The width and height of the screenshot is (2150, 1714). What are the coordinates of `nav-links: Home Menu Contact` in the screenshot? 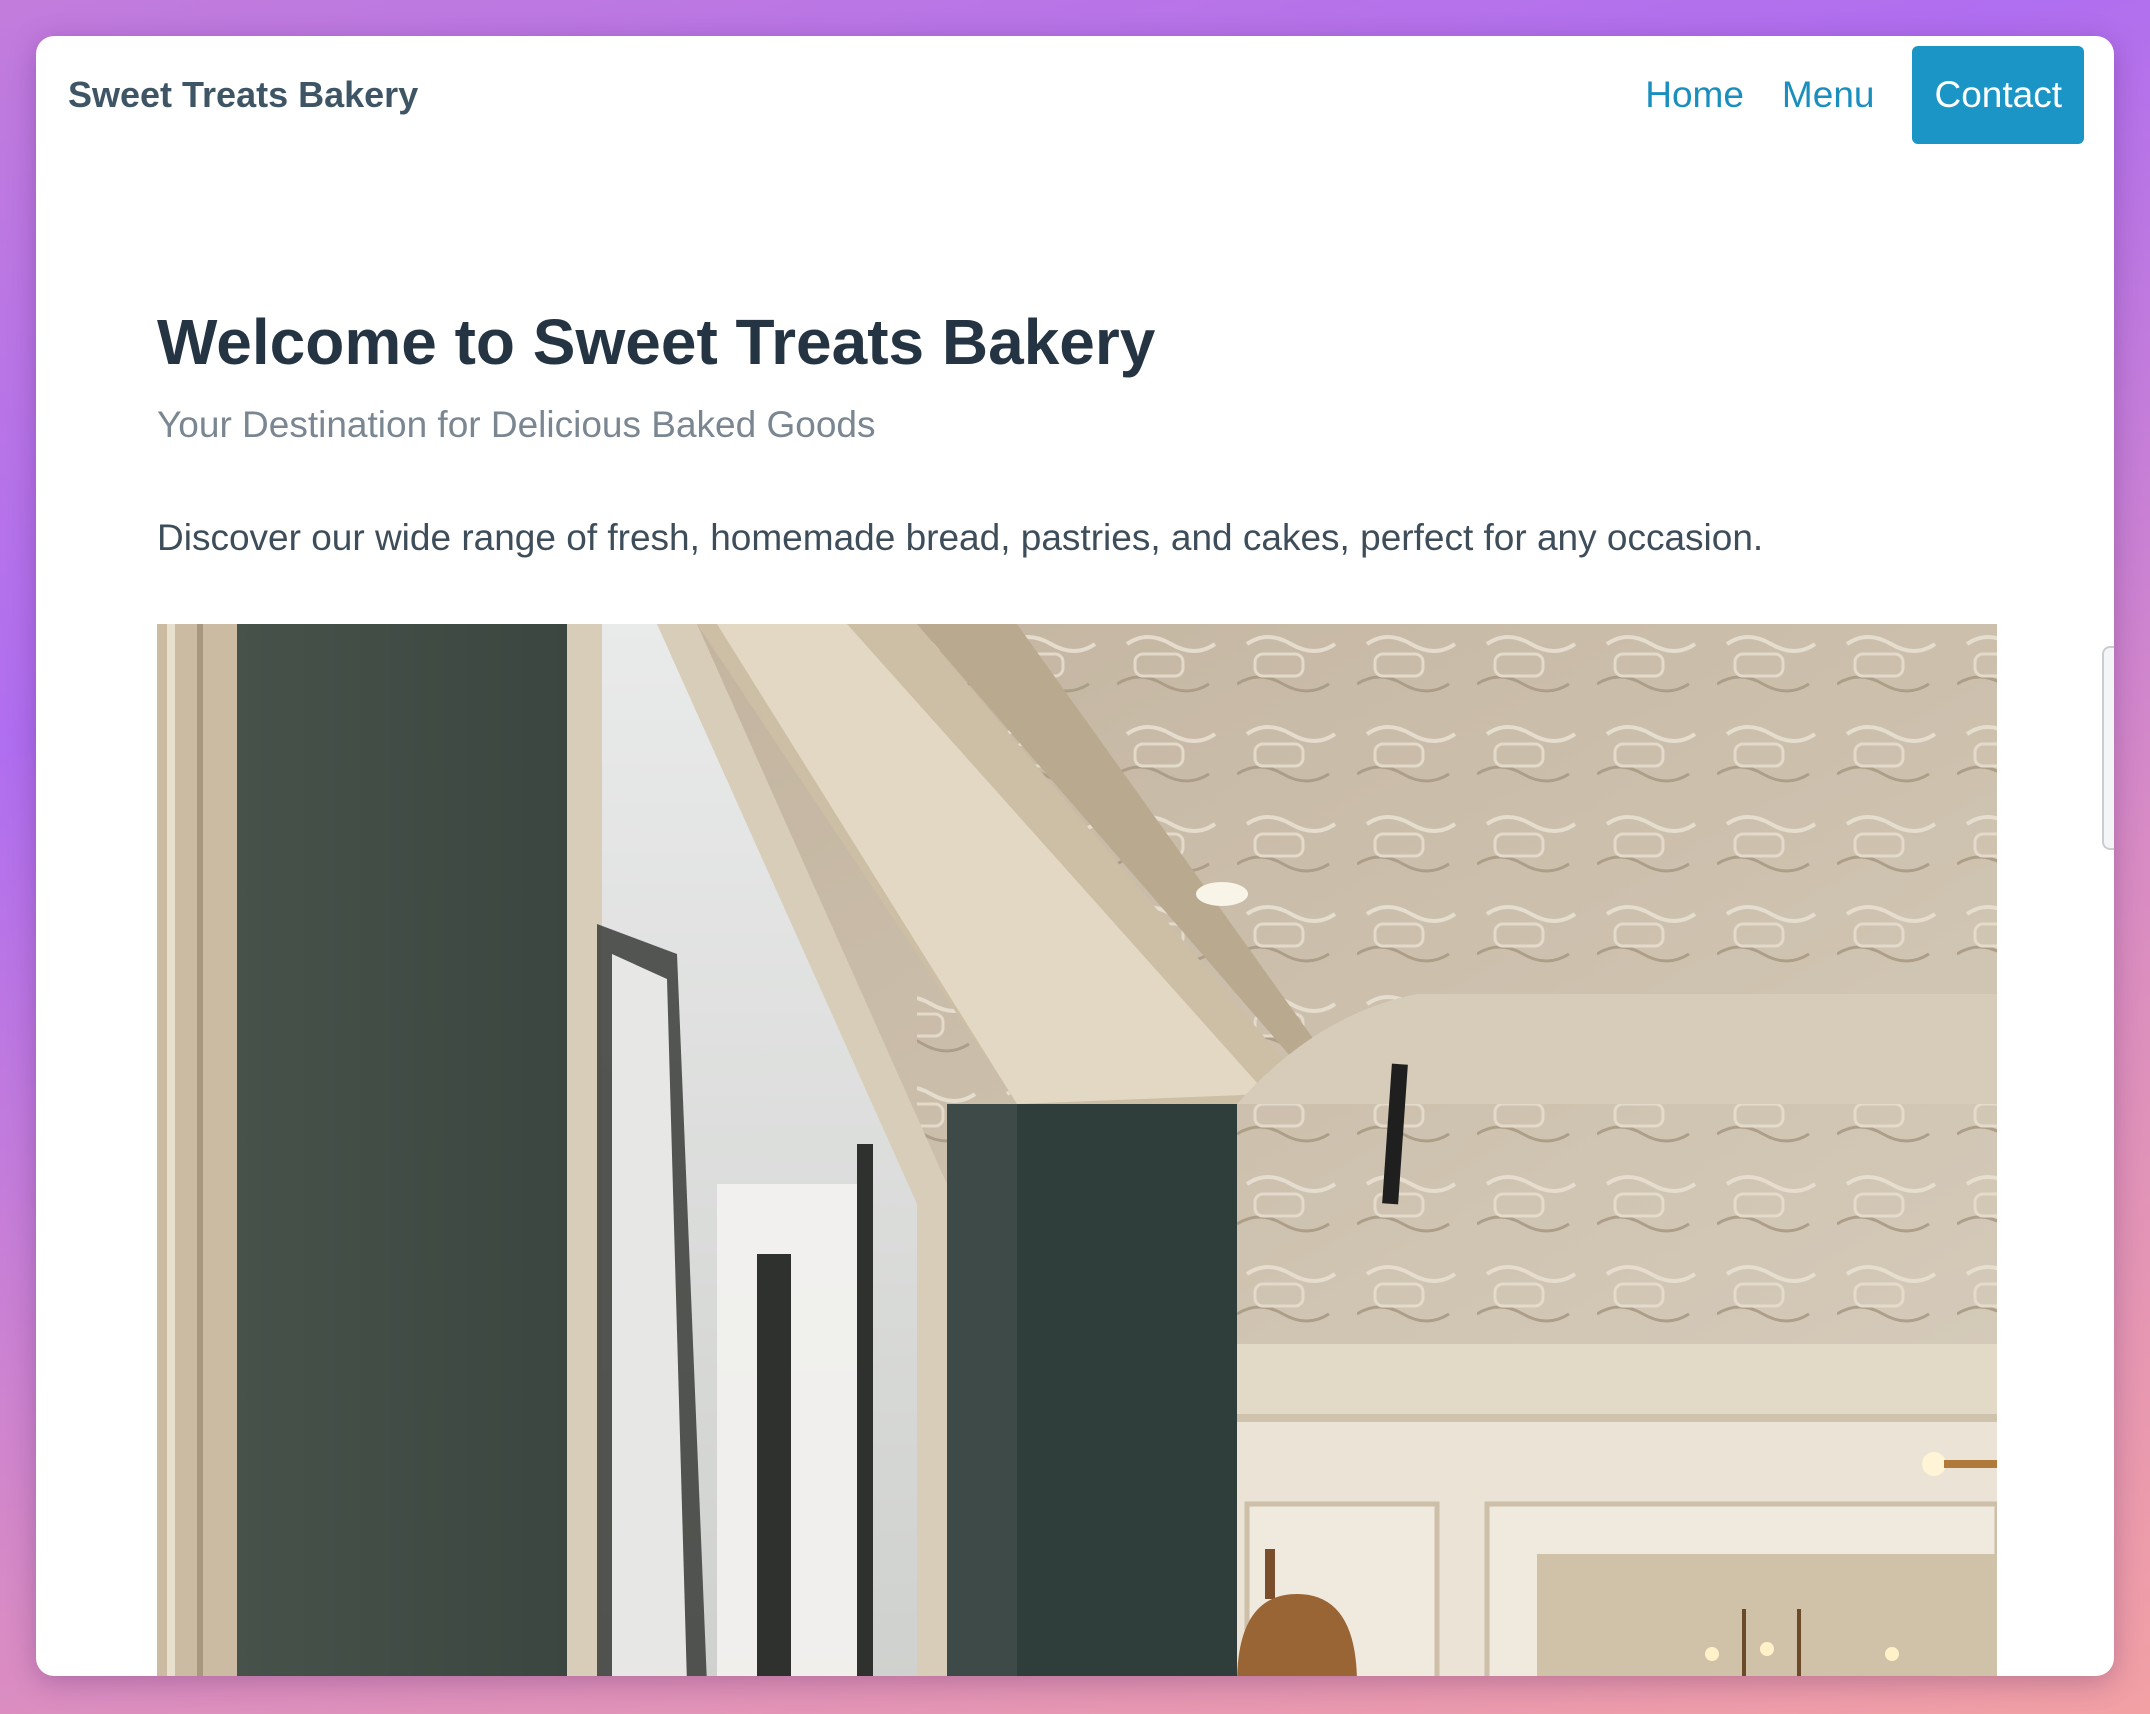 It's located at (1845, 95).